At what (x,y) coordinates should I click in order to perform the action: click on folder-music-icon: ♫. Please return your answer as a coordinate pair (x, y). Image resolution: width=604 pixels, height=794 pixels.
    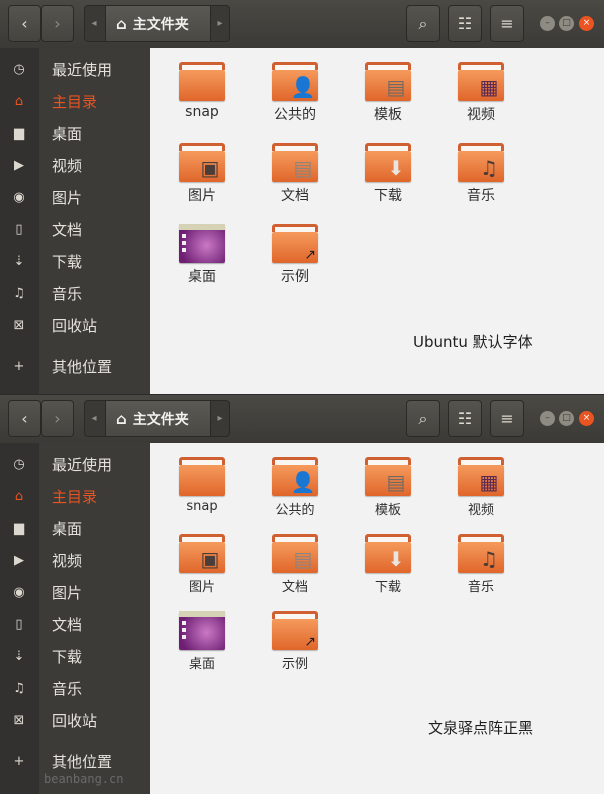
    Looking at the image, I should click on (481, 163).